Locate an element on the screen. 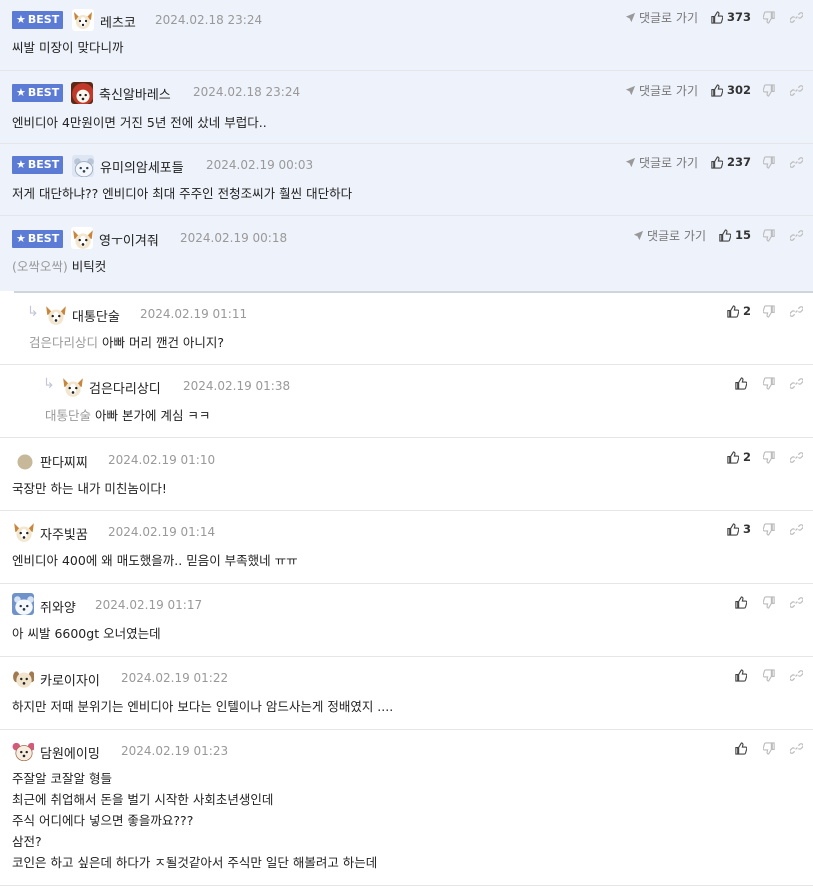  comment-nickname: 판다찌찌 is located at coordinates (64, 461).